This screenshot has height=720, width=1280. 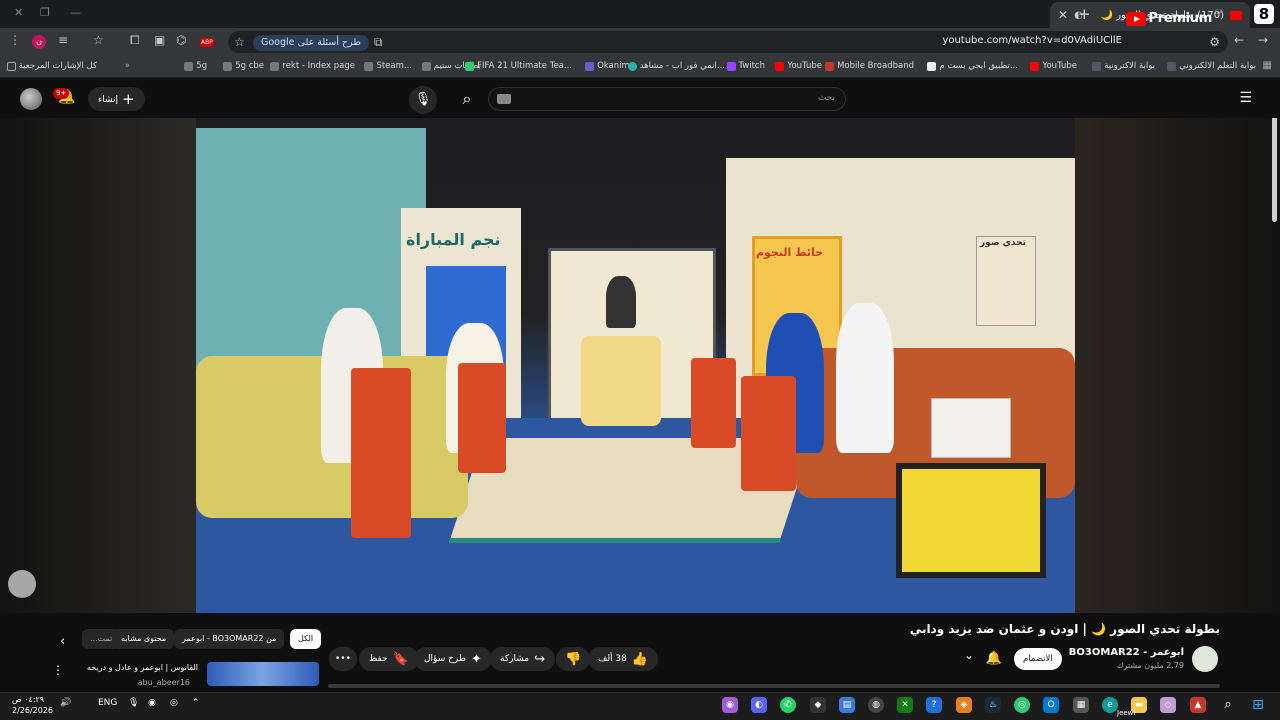 I want to click on recommended-channel: abu_abeer16, so click(x=164, y=682).